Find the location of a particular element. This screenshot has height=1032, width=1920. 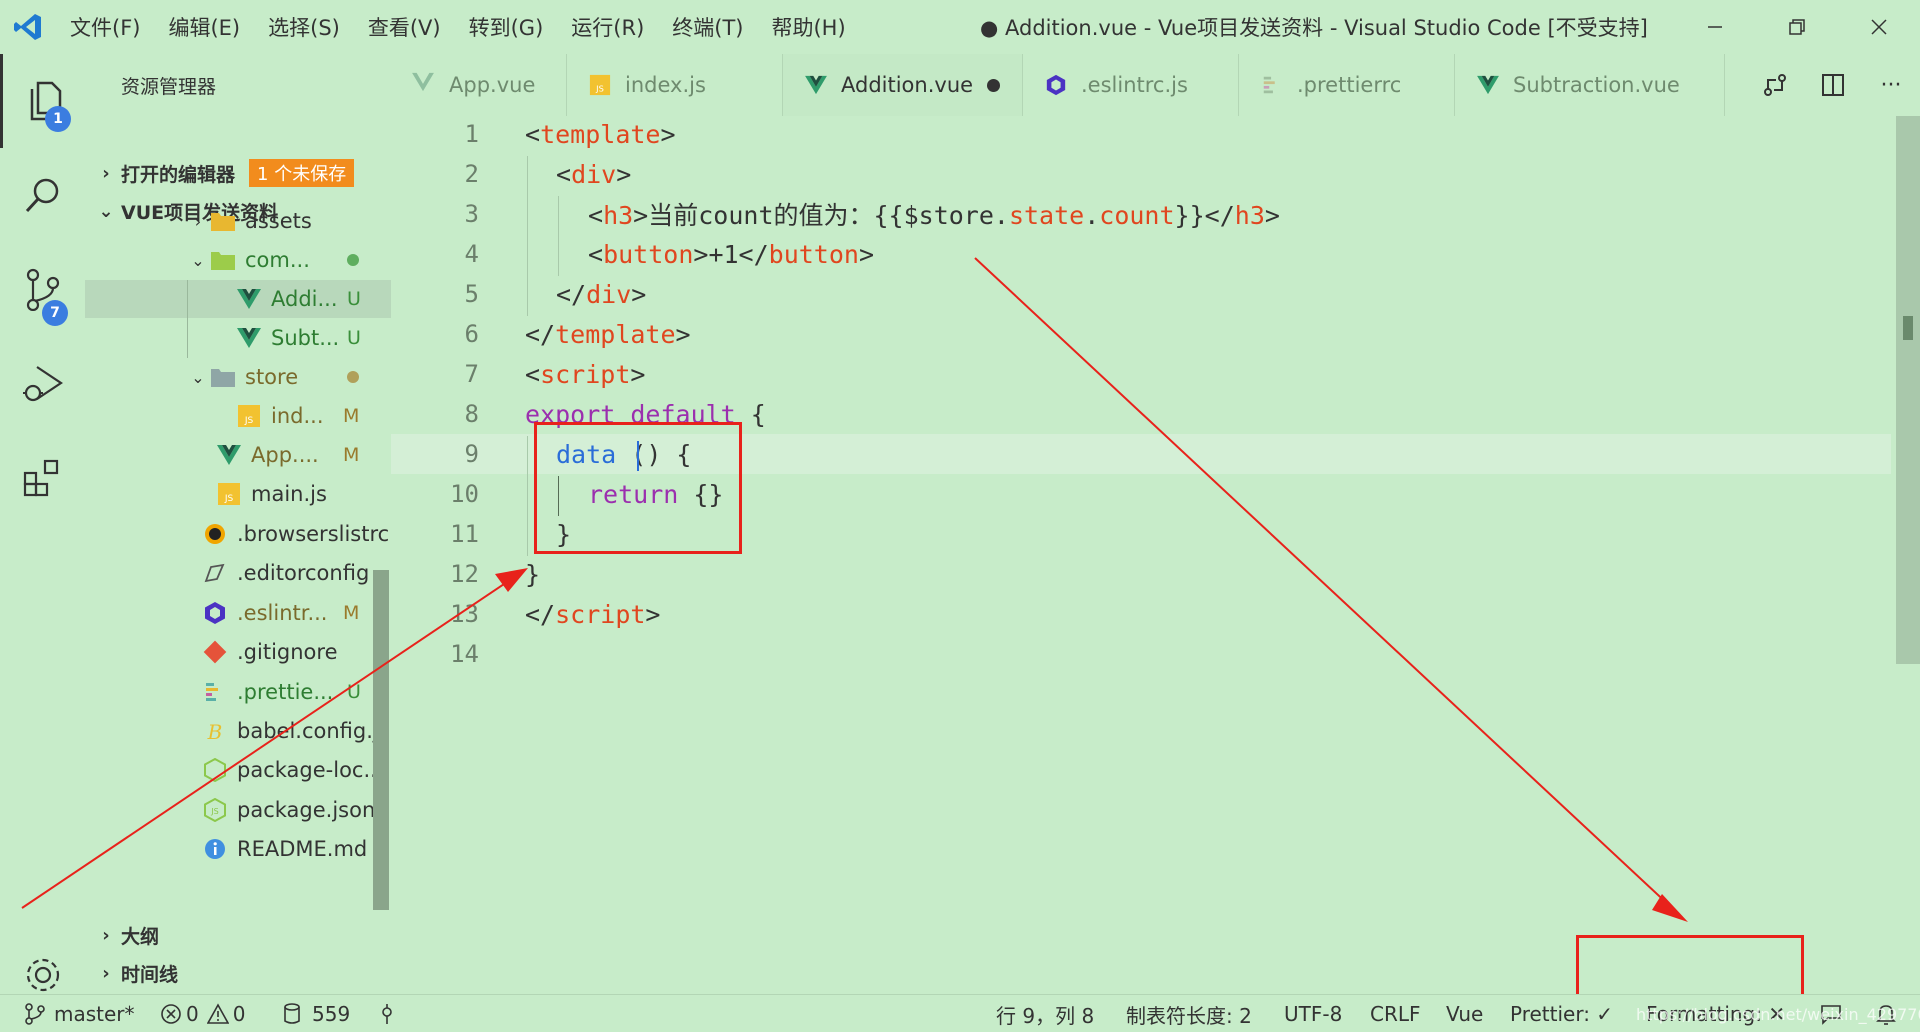

branch-status: master* is located at coordinates (79, 1013).